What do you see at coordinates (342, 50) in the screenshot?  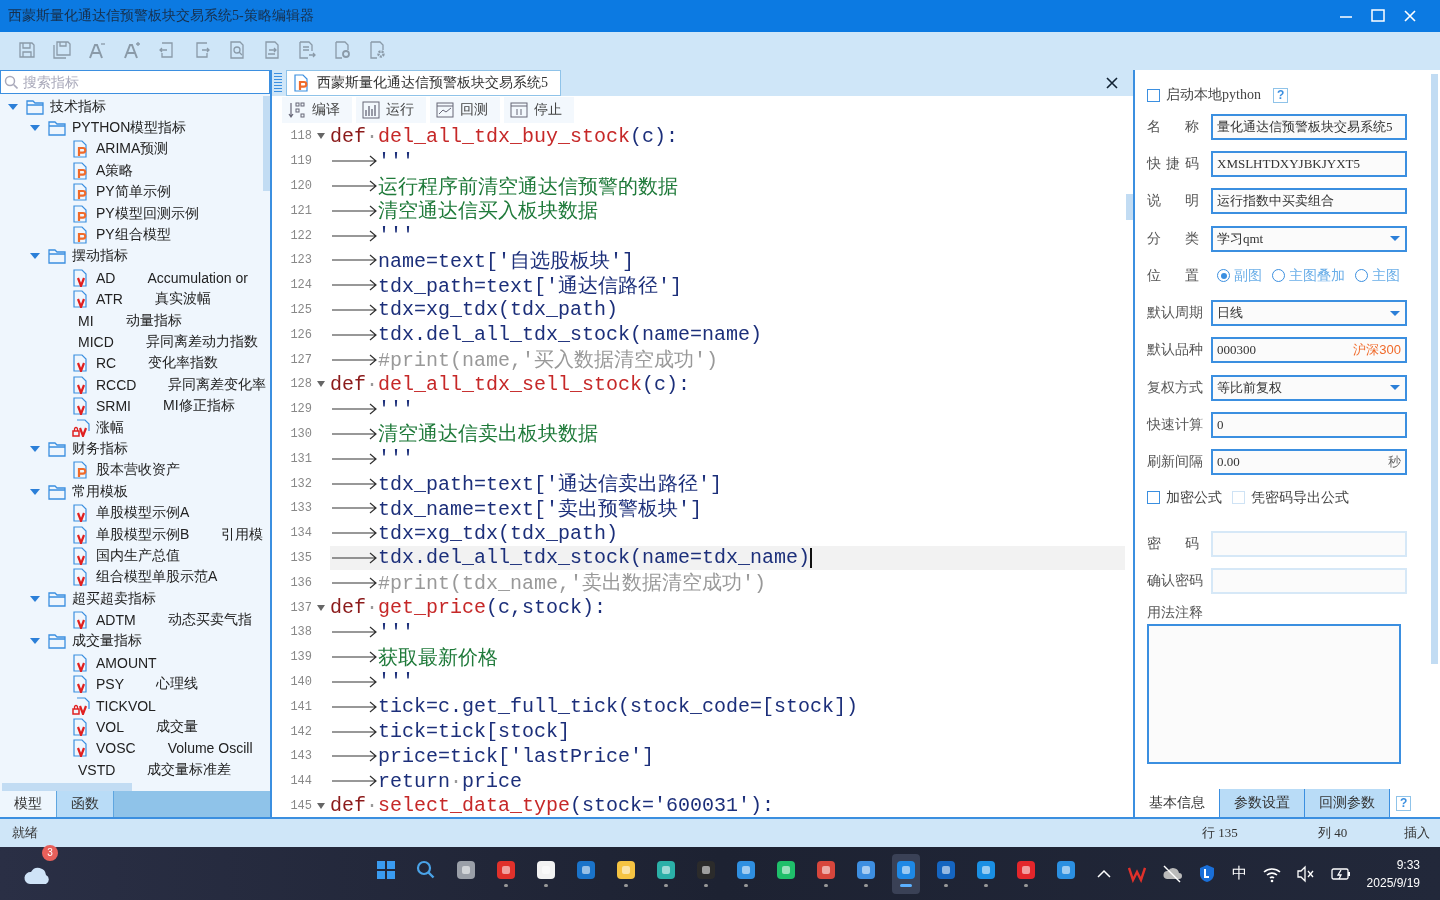 I see `document-gear-icon` at bounding box center [342, 50].